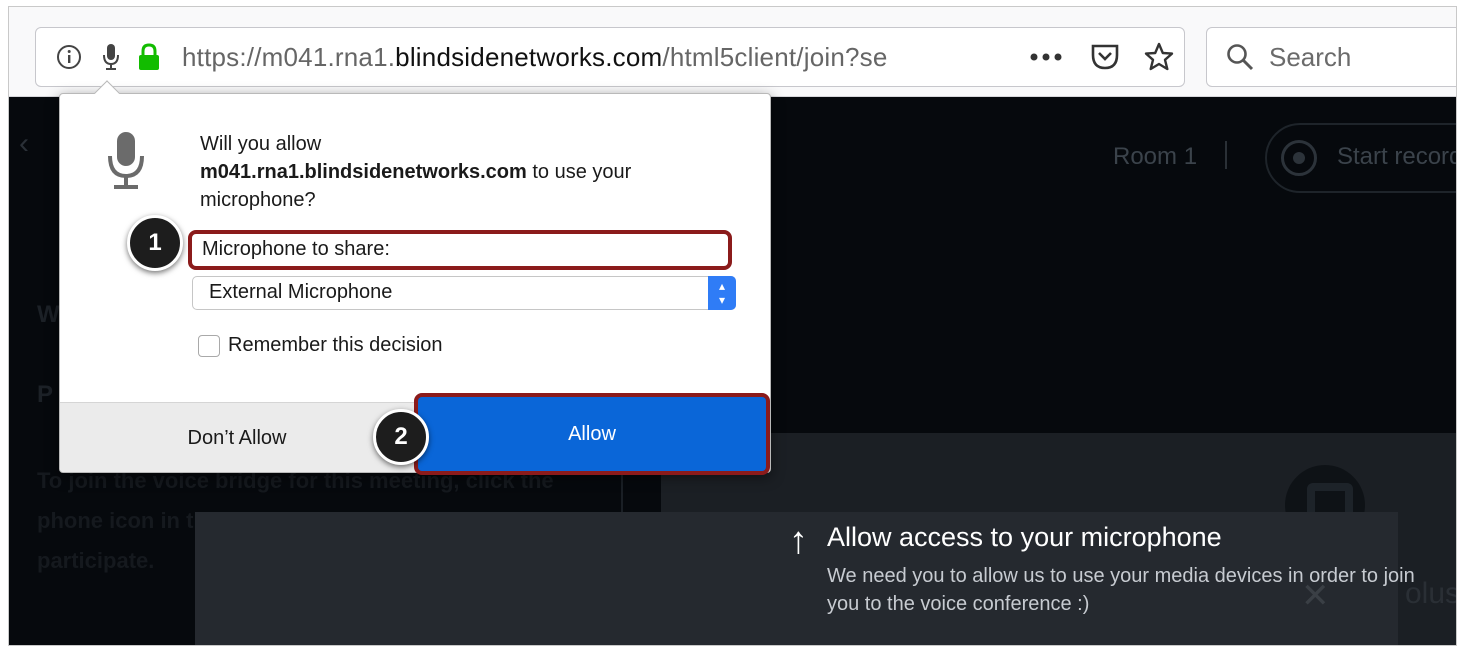  I want to click on more-actions-icon, so click(1046, 57).